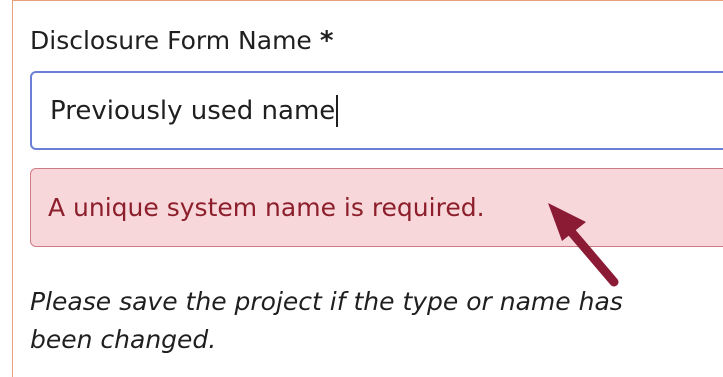 The image size is (723, 377). I want to click on field-label-row: Disclosure Form Name *, so click(181, 41).